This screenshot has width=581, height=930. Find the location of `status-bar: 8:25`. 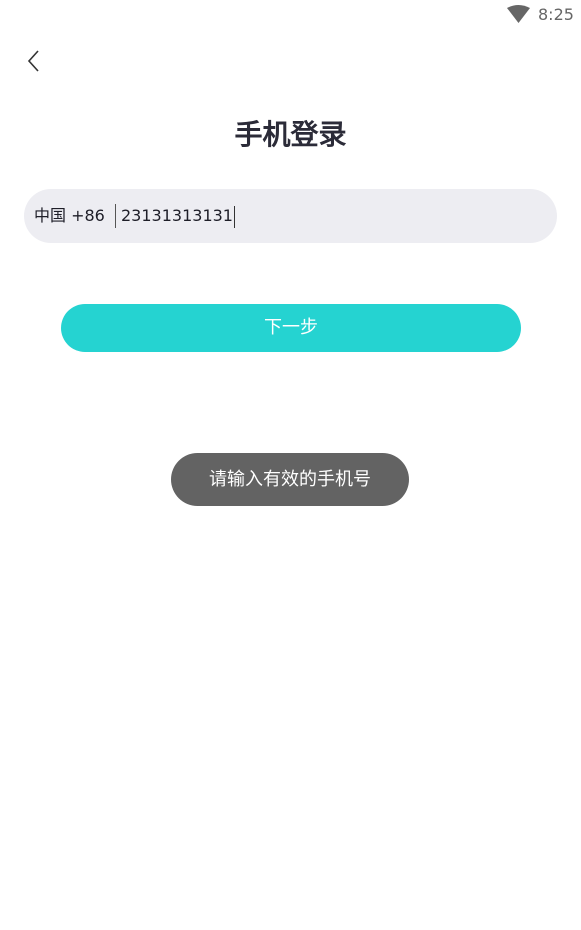

status-bar: 8:25 is located at coordinates (290, 15).